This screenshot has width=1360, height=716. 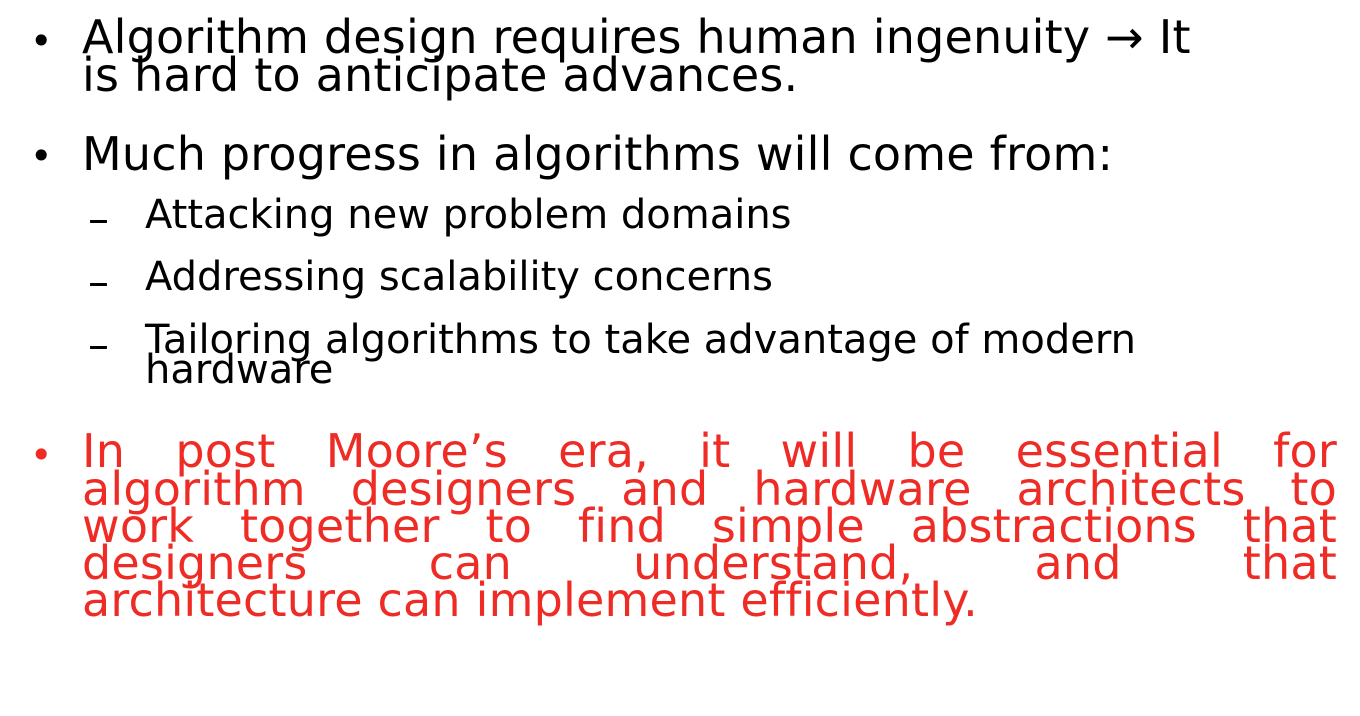 I want to click on sub-item-marker-2: –, so click(x=98, y=281).